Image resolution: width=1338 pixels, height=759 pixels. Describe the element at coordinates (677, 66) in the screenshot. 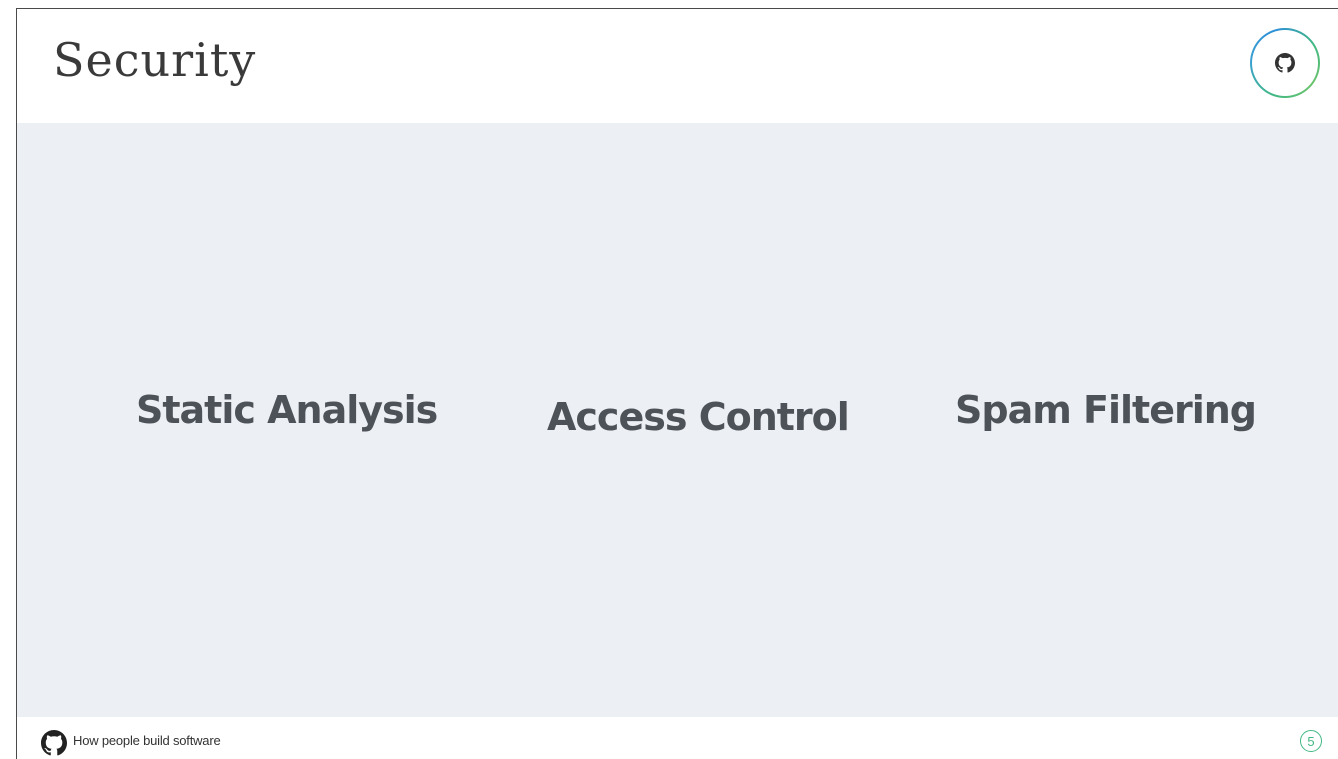

I see `slide-header: Security` at that location.